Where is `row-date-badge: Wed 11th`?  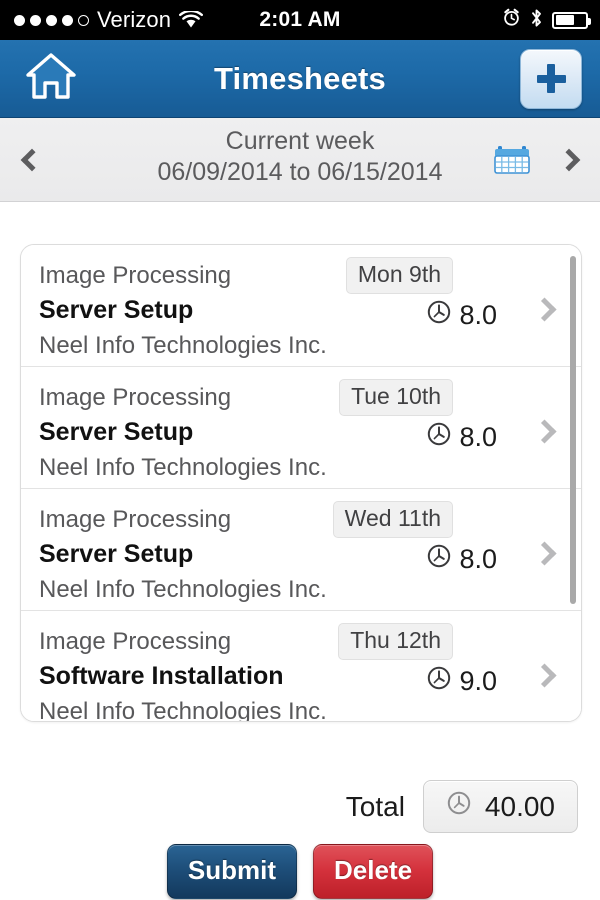
row-date-badge: Wed 11th is located at coordinates (392, 519).